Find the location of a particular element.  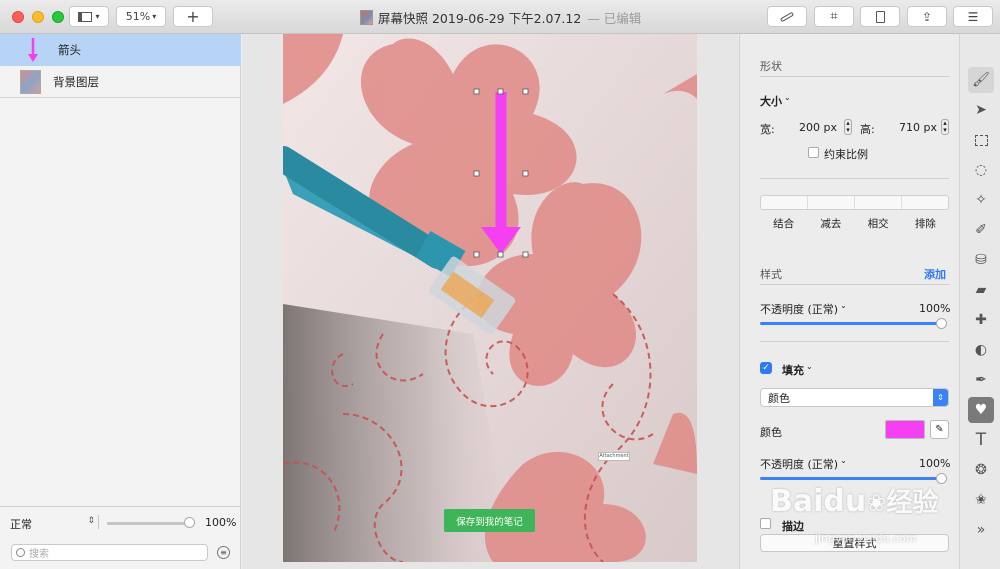

color-adjust-icon: ❂ is located at coordinates (981, 470).